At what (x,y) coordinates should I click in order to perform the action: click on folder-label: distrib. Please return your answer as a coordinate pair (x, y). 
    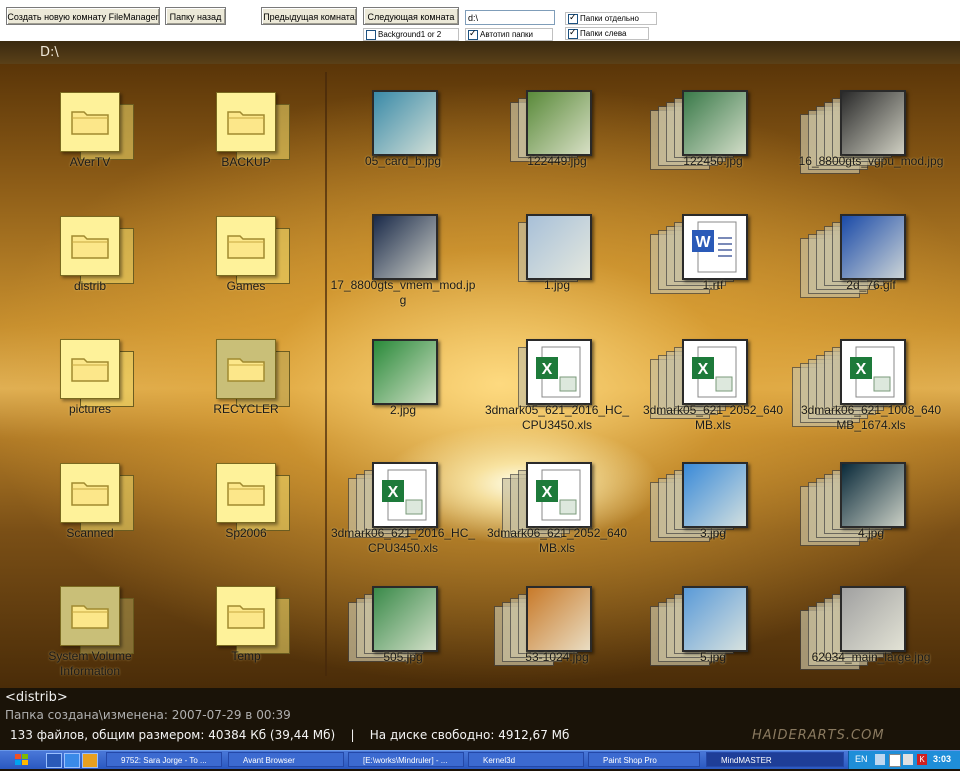
    Looking at the image, I should click on (89, 286).